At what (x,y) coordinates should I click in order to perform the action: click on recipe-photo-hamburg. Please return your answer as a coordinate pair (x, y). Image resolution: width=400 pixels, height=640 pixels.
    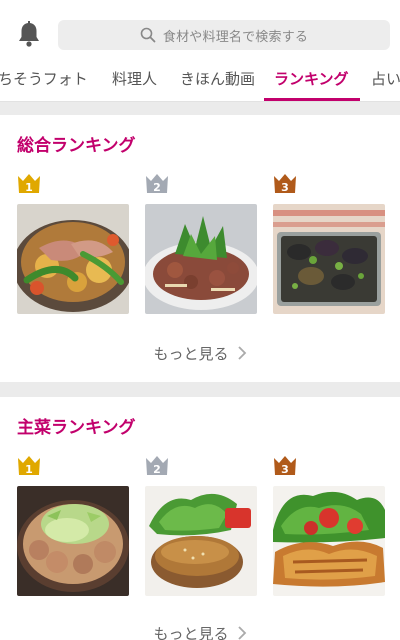
    Looking at the image, I should click on (201, 541).